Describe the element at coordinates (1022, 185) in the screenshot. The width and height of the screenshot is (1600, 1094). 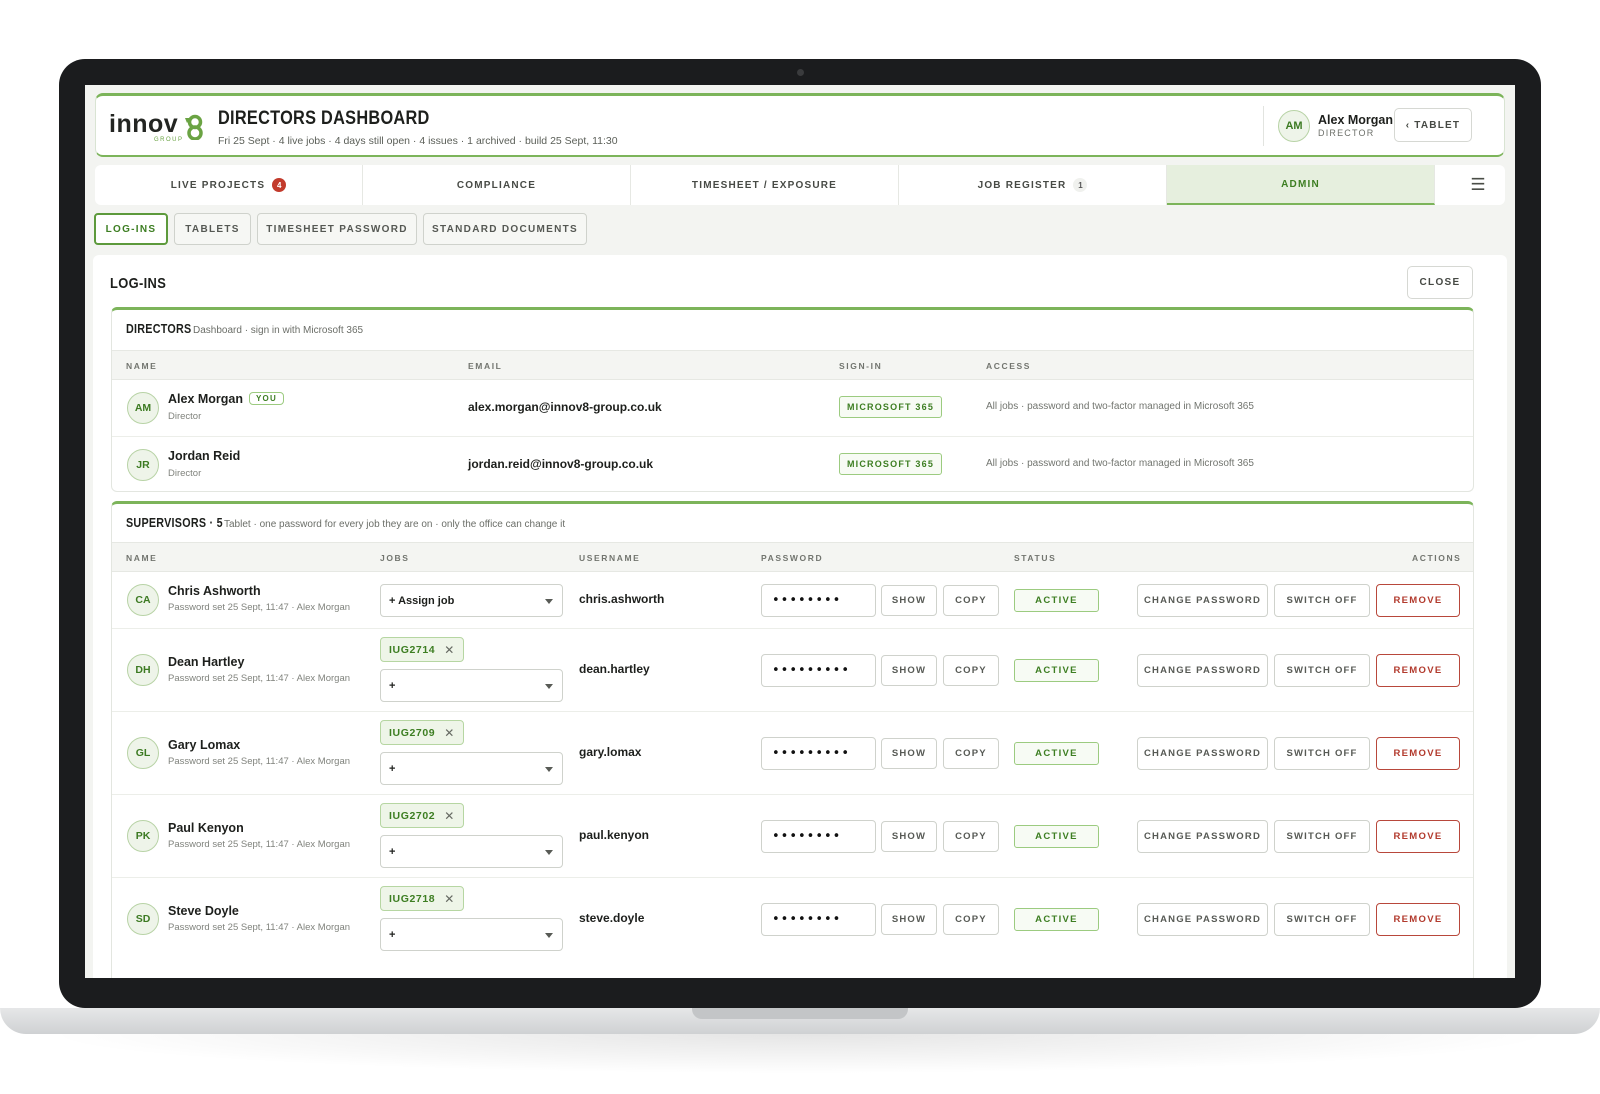
I see `tab-label: JOB REGISTER` at that location.